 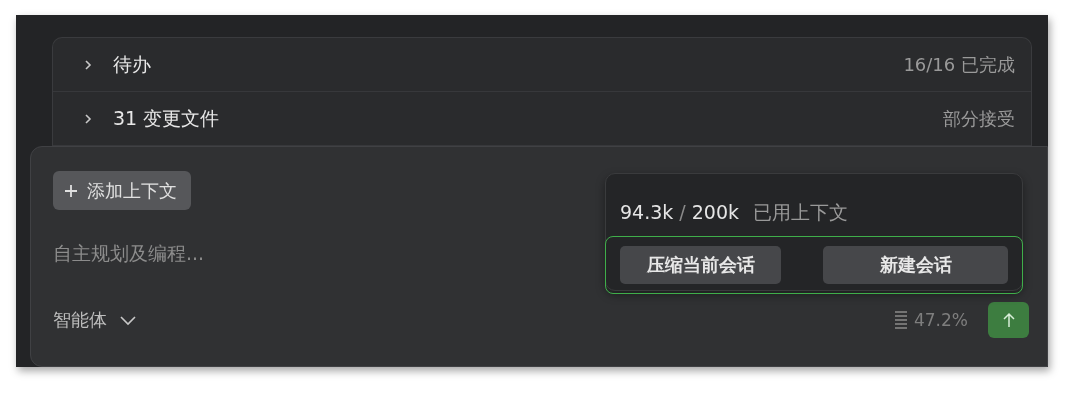 What do you see at coordinates (959, 64) in the screenshot?
I see `task-status: 16/16 已完成` at bounding box center [959, 64].